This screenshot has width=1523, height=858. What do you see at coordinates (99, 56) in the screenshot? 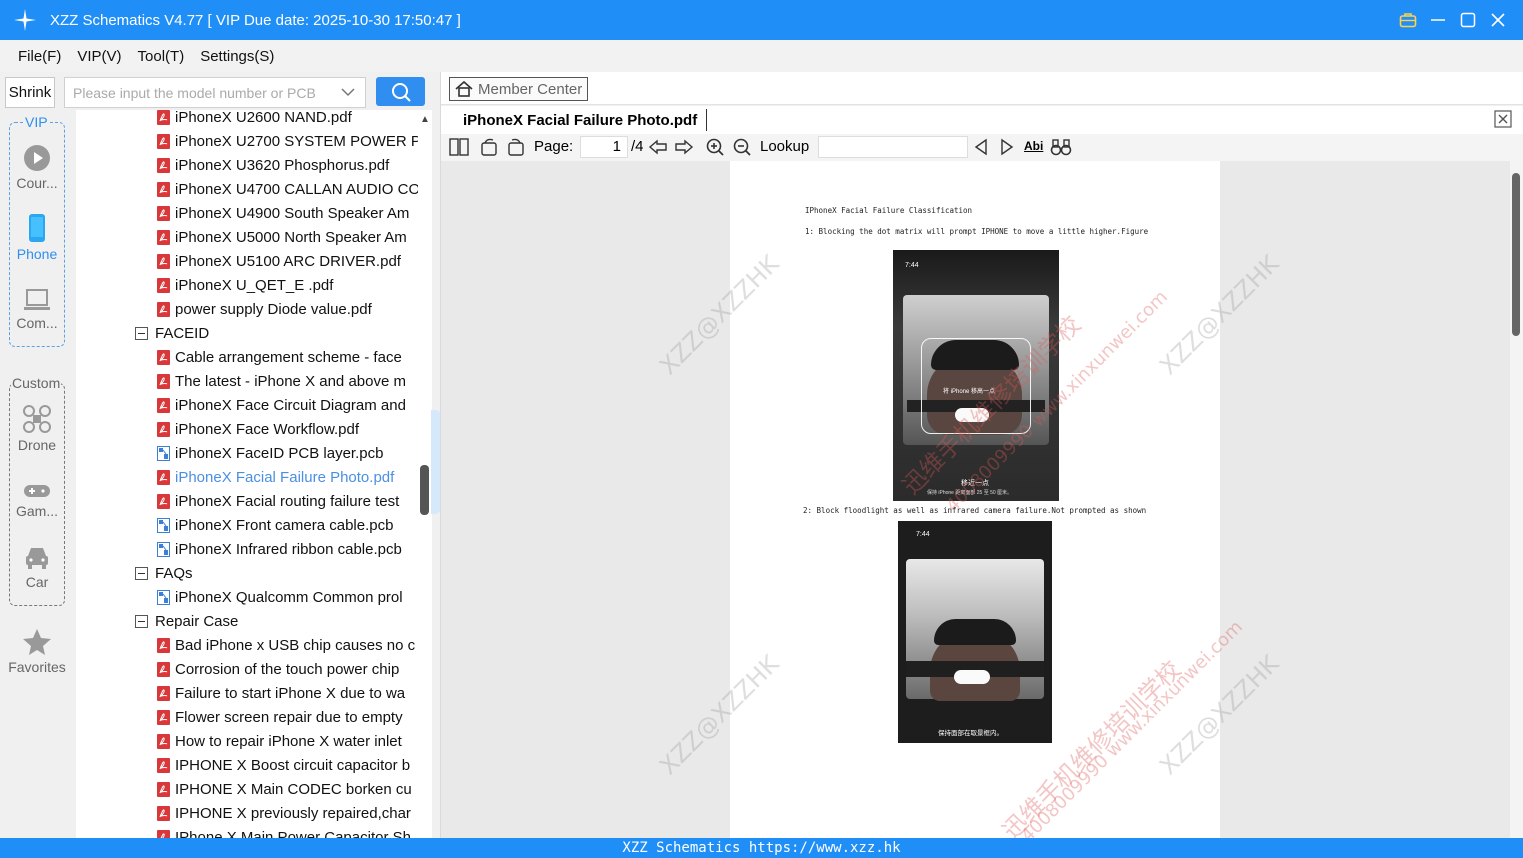
I see `menu-vip: VIP(V)` at bounding box center [99, 56].